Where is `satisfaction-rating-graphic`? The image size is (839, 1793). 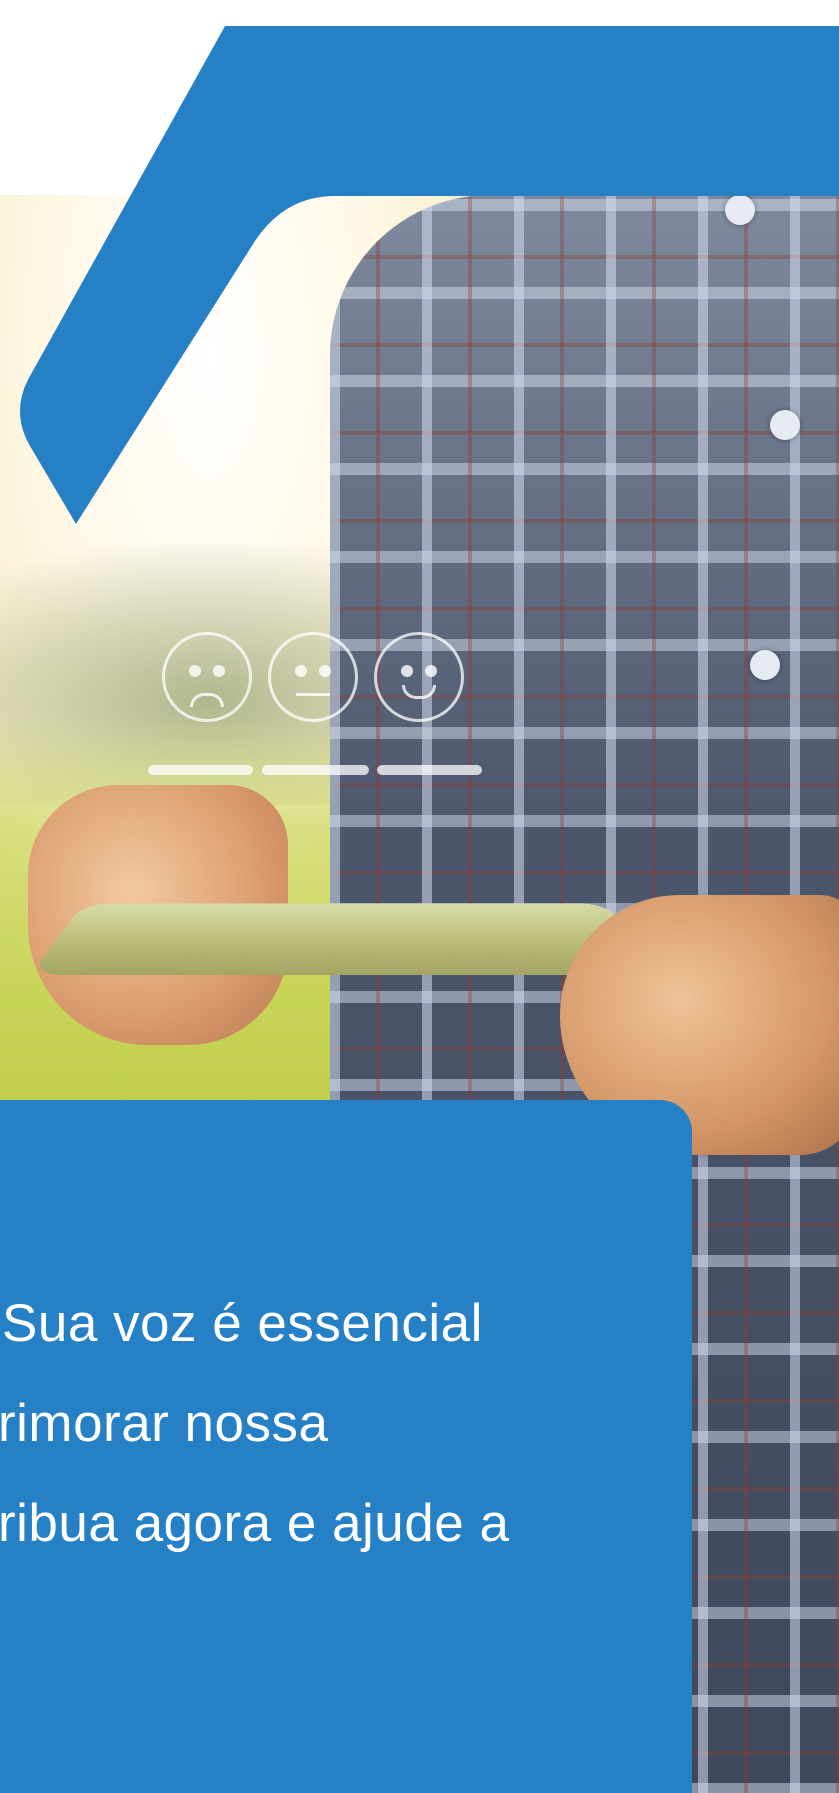 satisfaction-rating-graphic is located at coordinates (315, 705).